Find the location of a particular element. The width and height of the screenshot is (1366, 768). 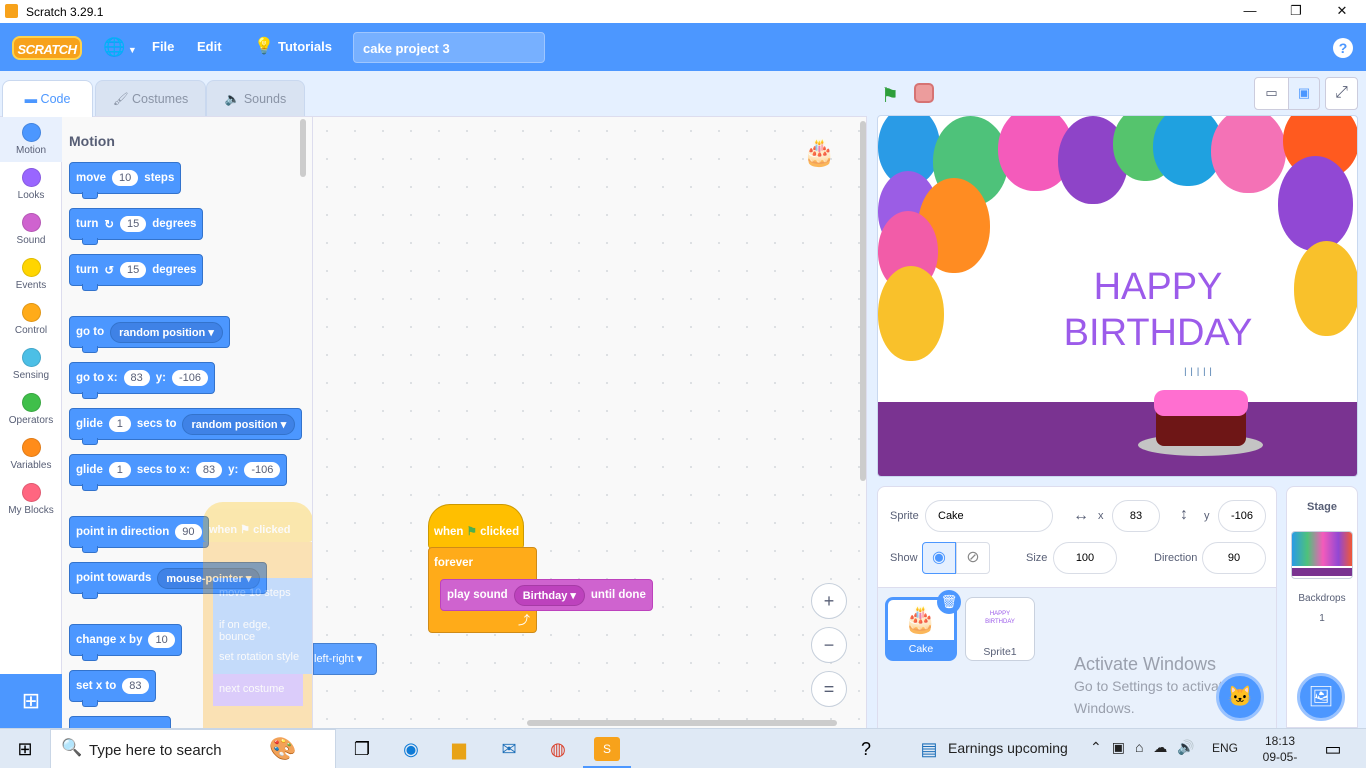

my-blocks-dot is located at coordinates (31, 492).